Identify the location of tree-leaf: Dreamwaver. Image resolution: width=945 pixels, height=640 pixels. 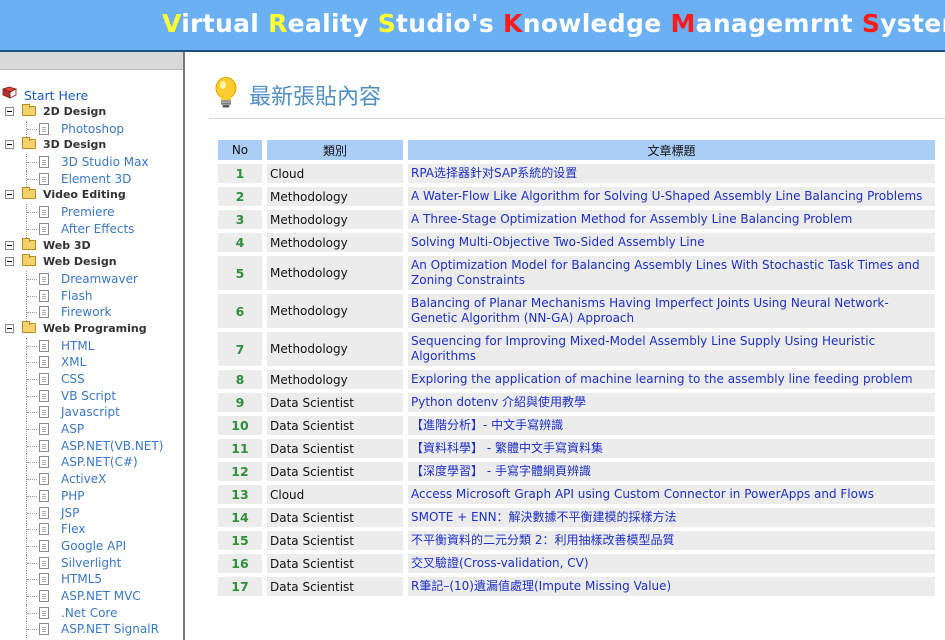
(91, 279).